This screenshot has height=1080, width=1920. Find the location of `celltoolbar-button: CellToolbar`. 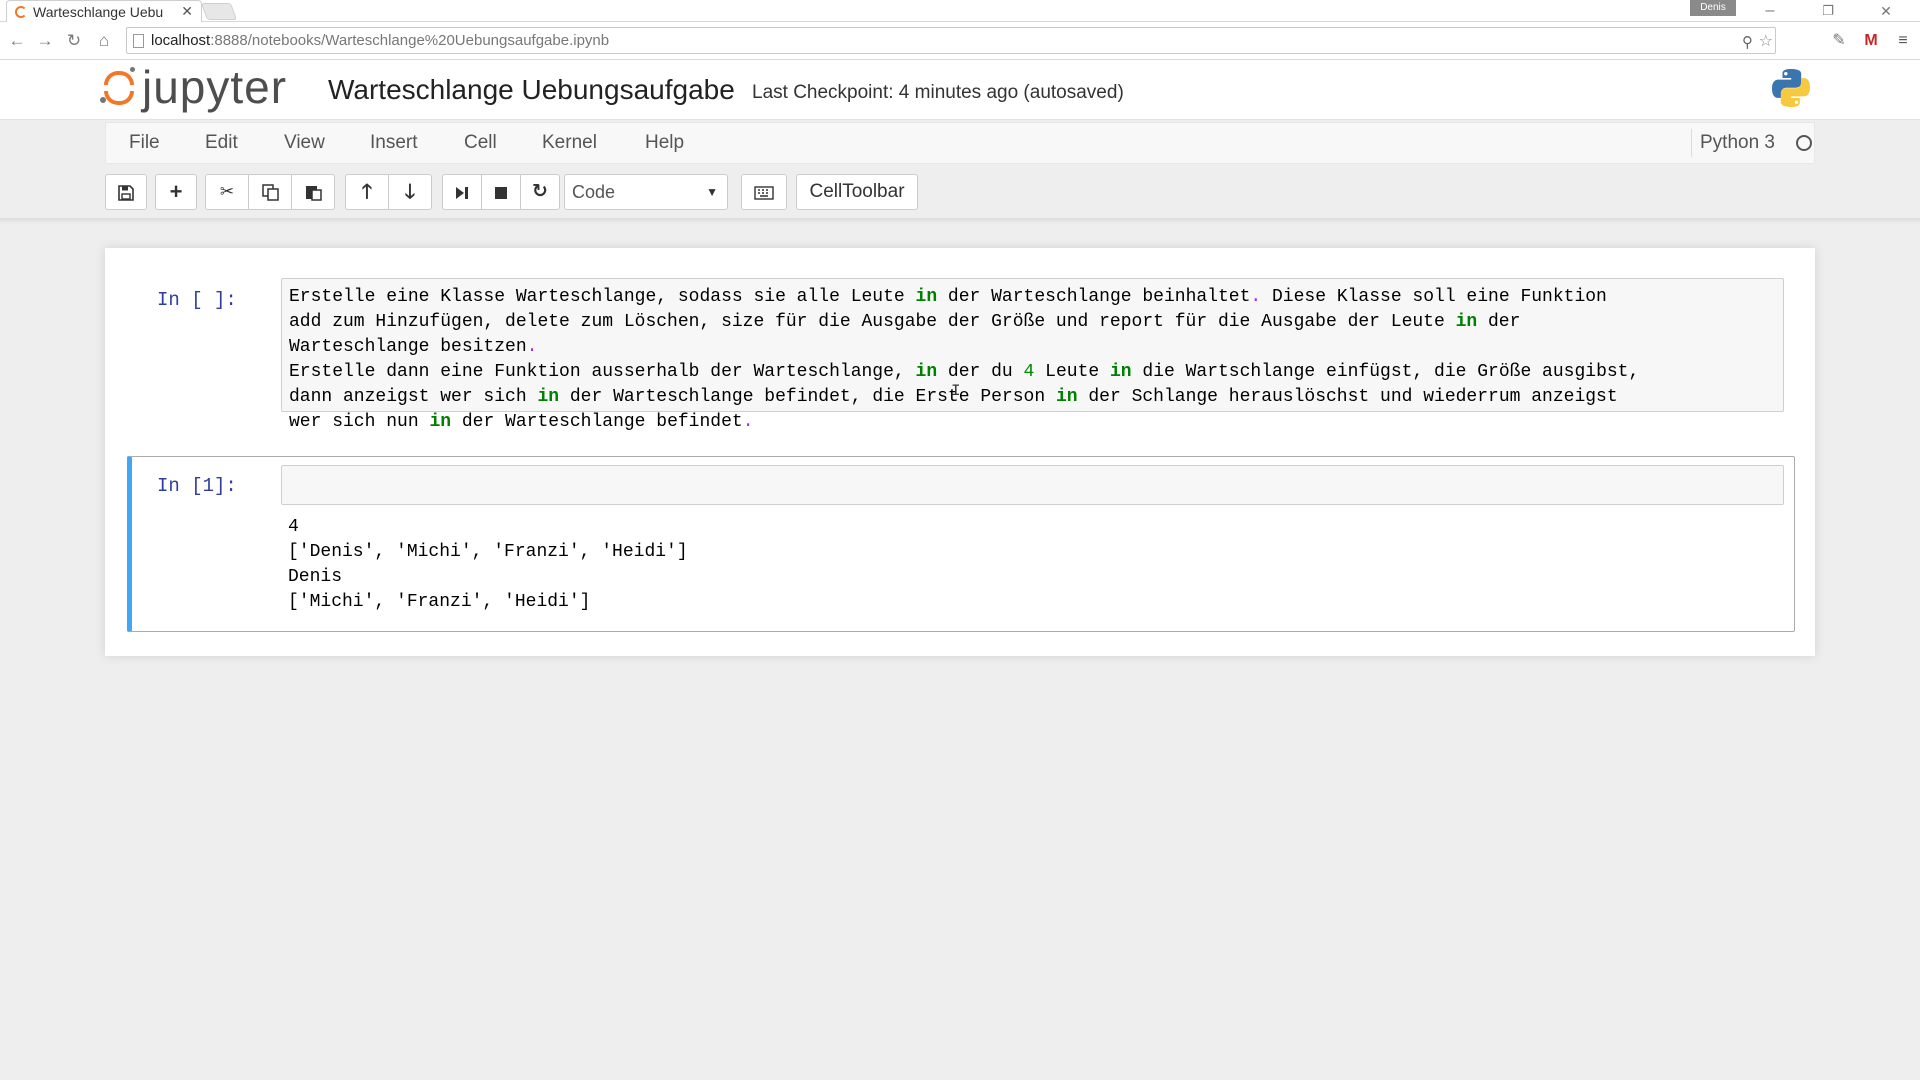

celltoolbar-button: CellToolbar is located at coordinates (857, 192).